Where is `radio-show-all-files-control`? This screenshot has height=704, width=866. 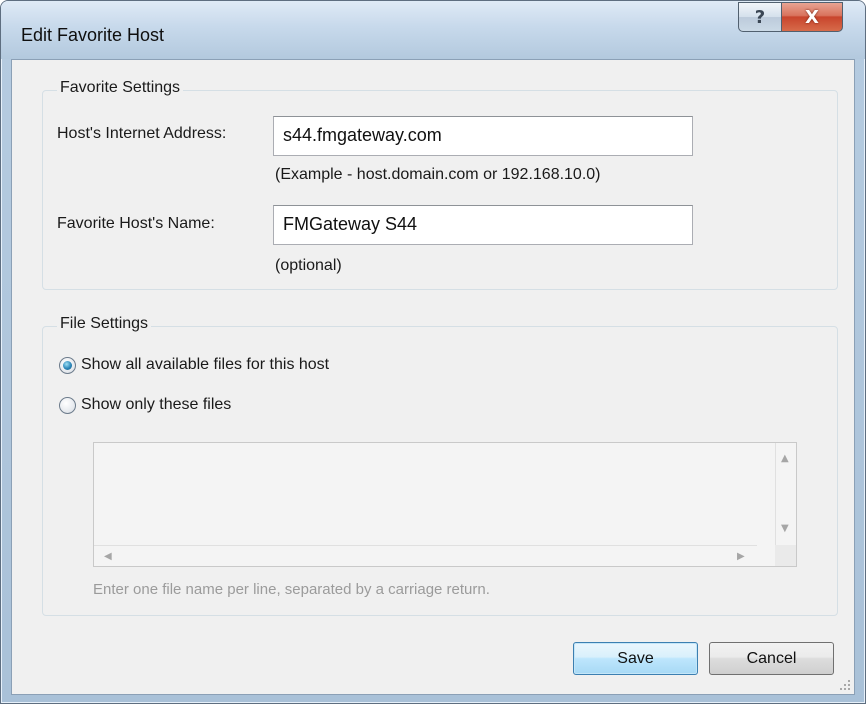 radio-show-all-files-control is located at coordinates (67, 365).